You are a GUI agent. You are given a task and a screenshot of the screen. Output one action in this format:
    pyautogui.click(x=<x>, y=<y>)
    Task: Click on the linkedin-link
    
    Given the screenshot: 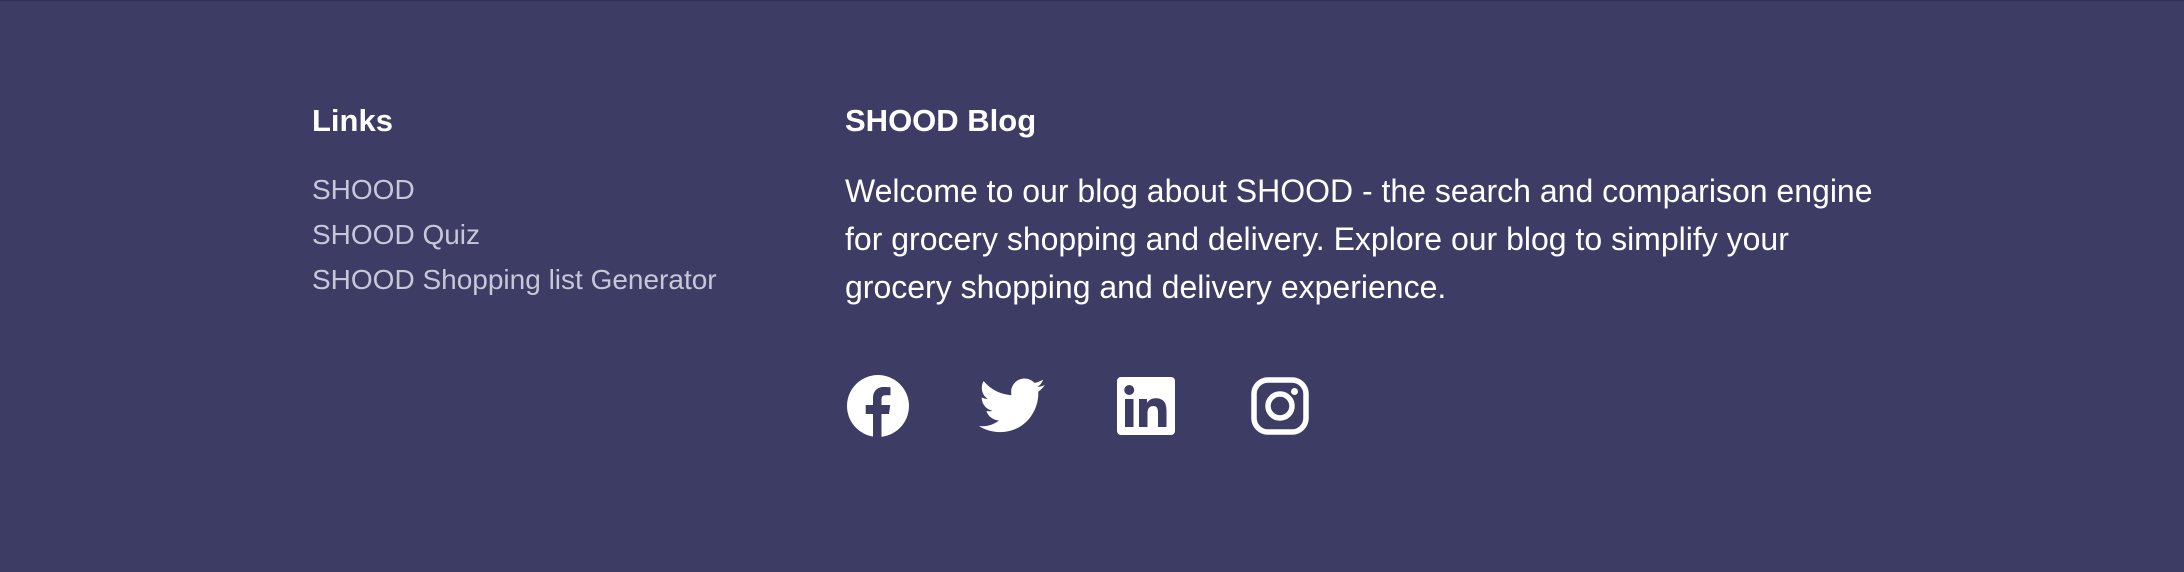 What is the action you would take?
    pyautogui.click(x=1146, y=406)
    